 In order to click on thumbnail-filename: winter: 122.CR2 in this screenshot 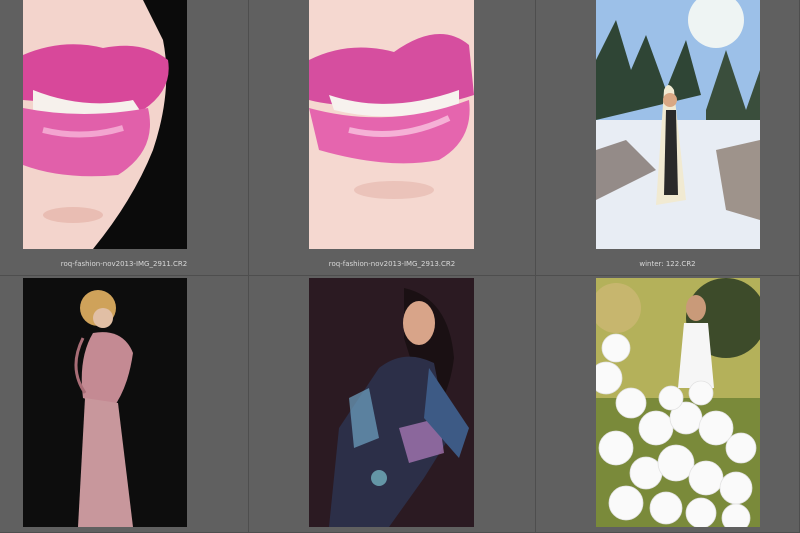, I will do `click(667, 264)`.